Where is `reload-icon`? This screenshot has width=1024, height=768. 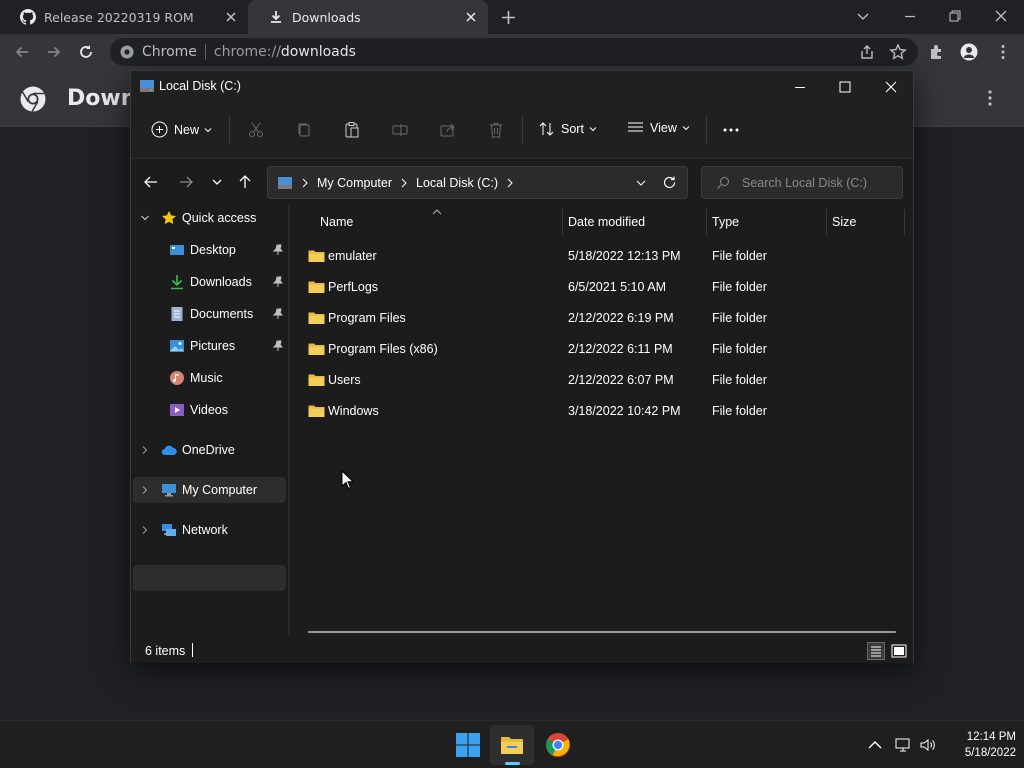
reload-icon is located at coordinates (86, 52).